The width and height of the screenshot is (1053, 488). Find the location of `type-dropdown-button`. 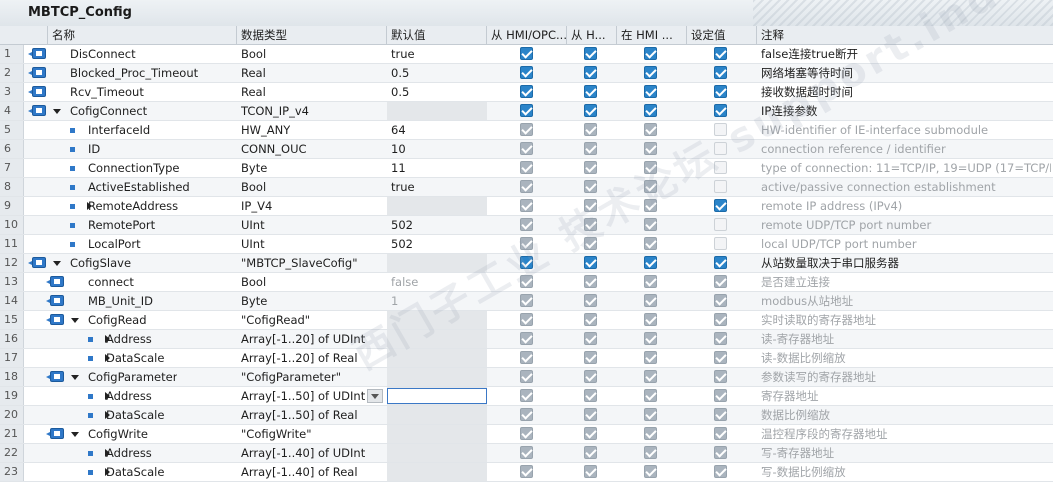

type-dropdown-button is located at coordinates (375, 396).